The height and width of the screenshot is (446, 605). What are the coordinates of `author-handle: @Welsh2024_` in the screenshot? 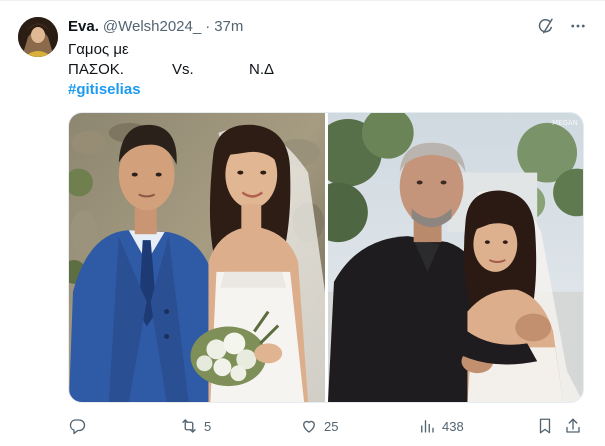 It's located at (152, 26).